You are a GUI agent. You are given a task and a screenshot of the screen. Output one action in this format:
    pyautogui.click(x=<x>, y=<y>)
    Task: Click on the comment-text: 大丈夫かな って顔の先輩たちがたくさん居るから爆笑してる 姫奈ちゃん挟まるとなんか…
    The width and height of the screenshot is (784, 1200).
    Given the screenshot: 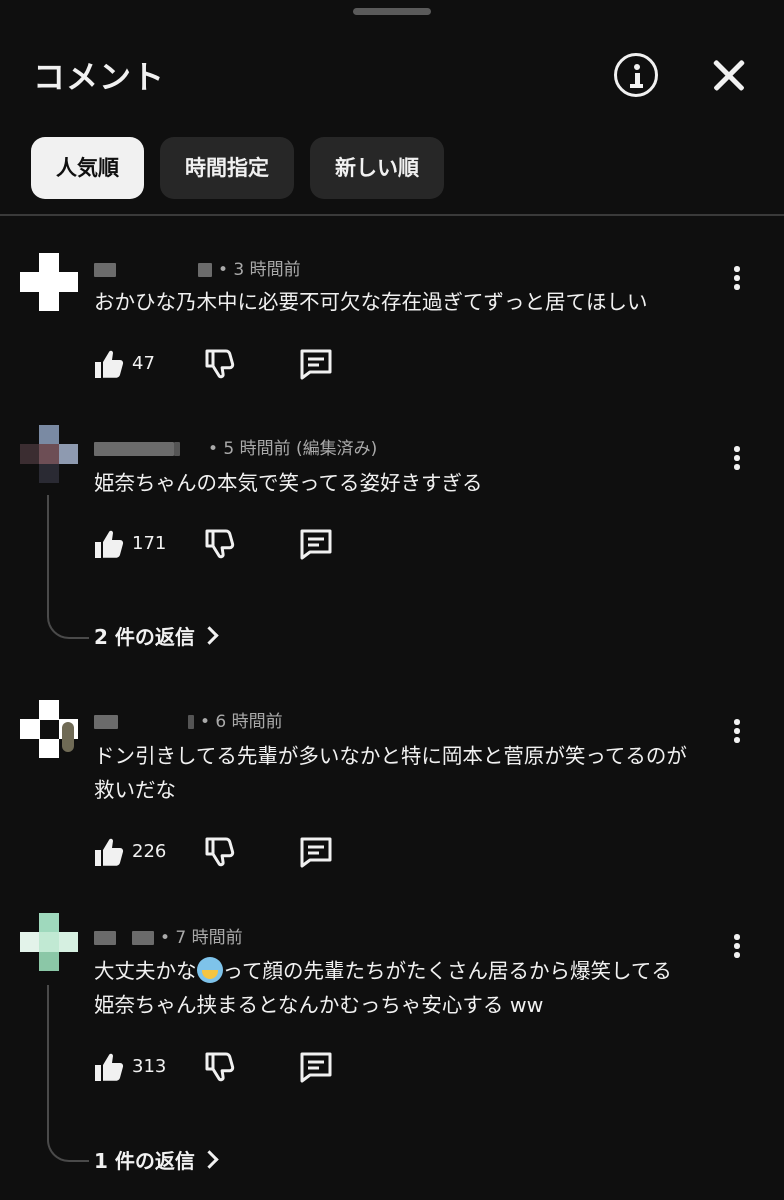 What is the action you would take?
    pyautogui.click(x=383, y=987)
    